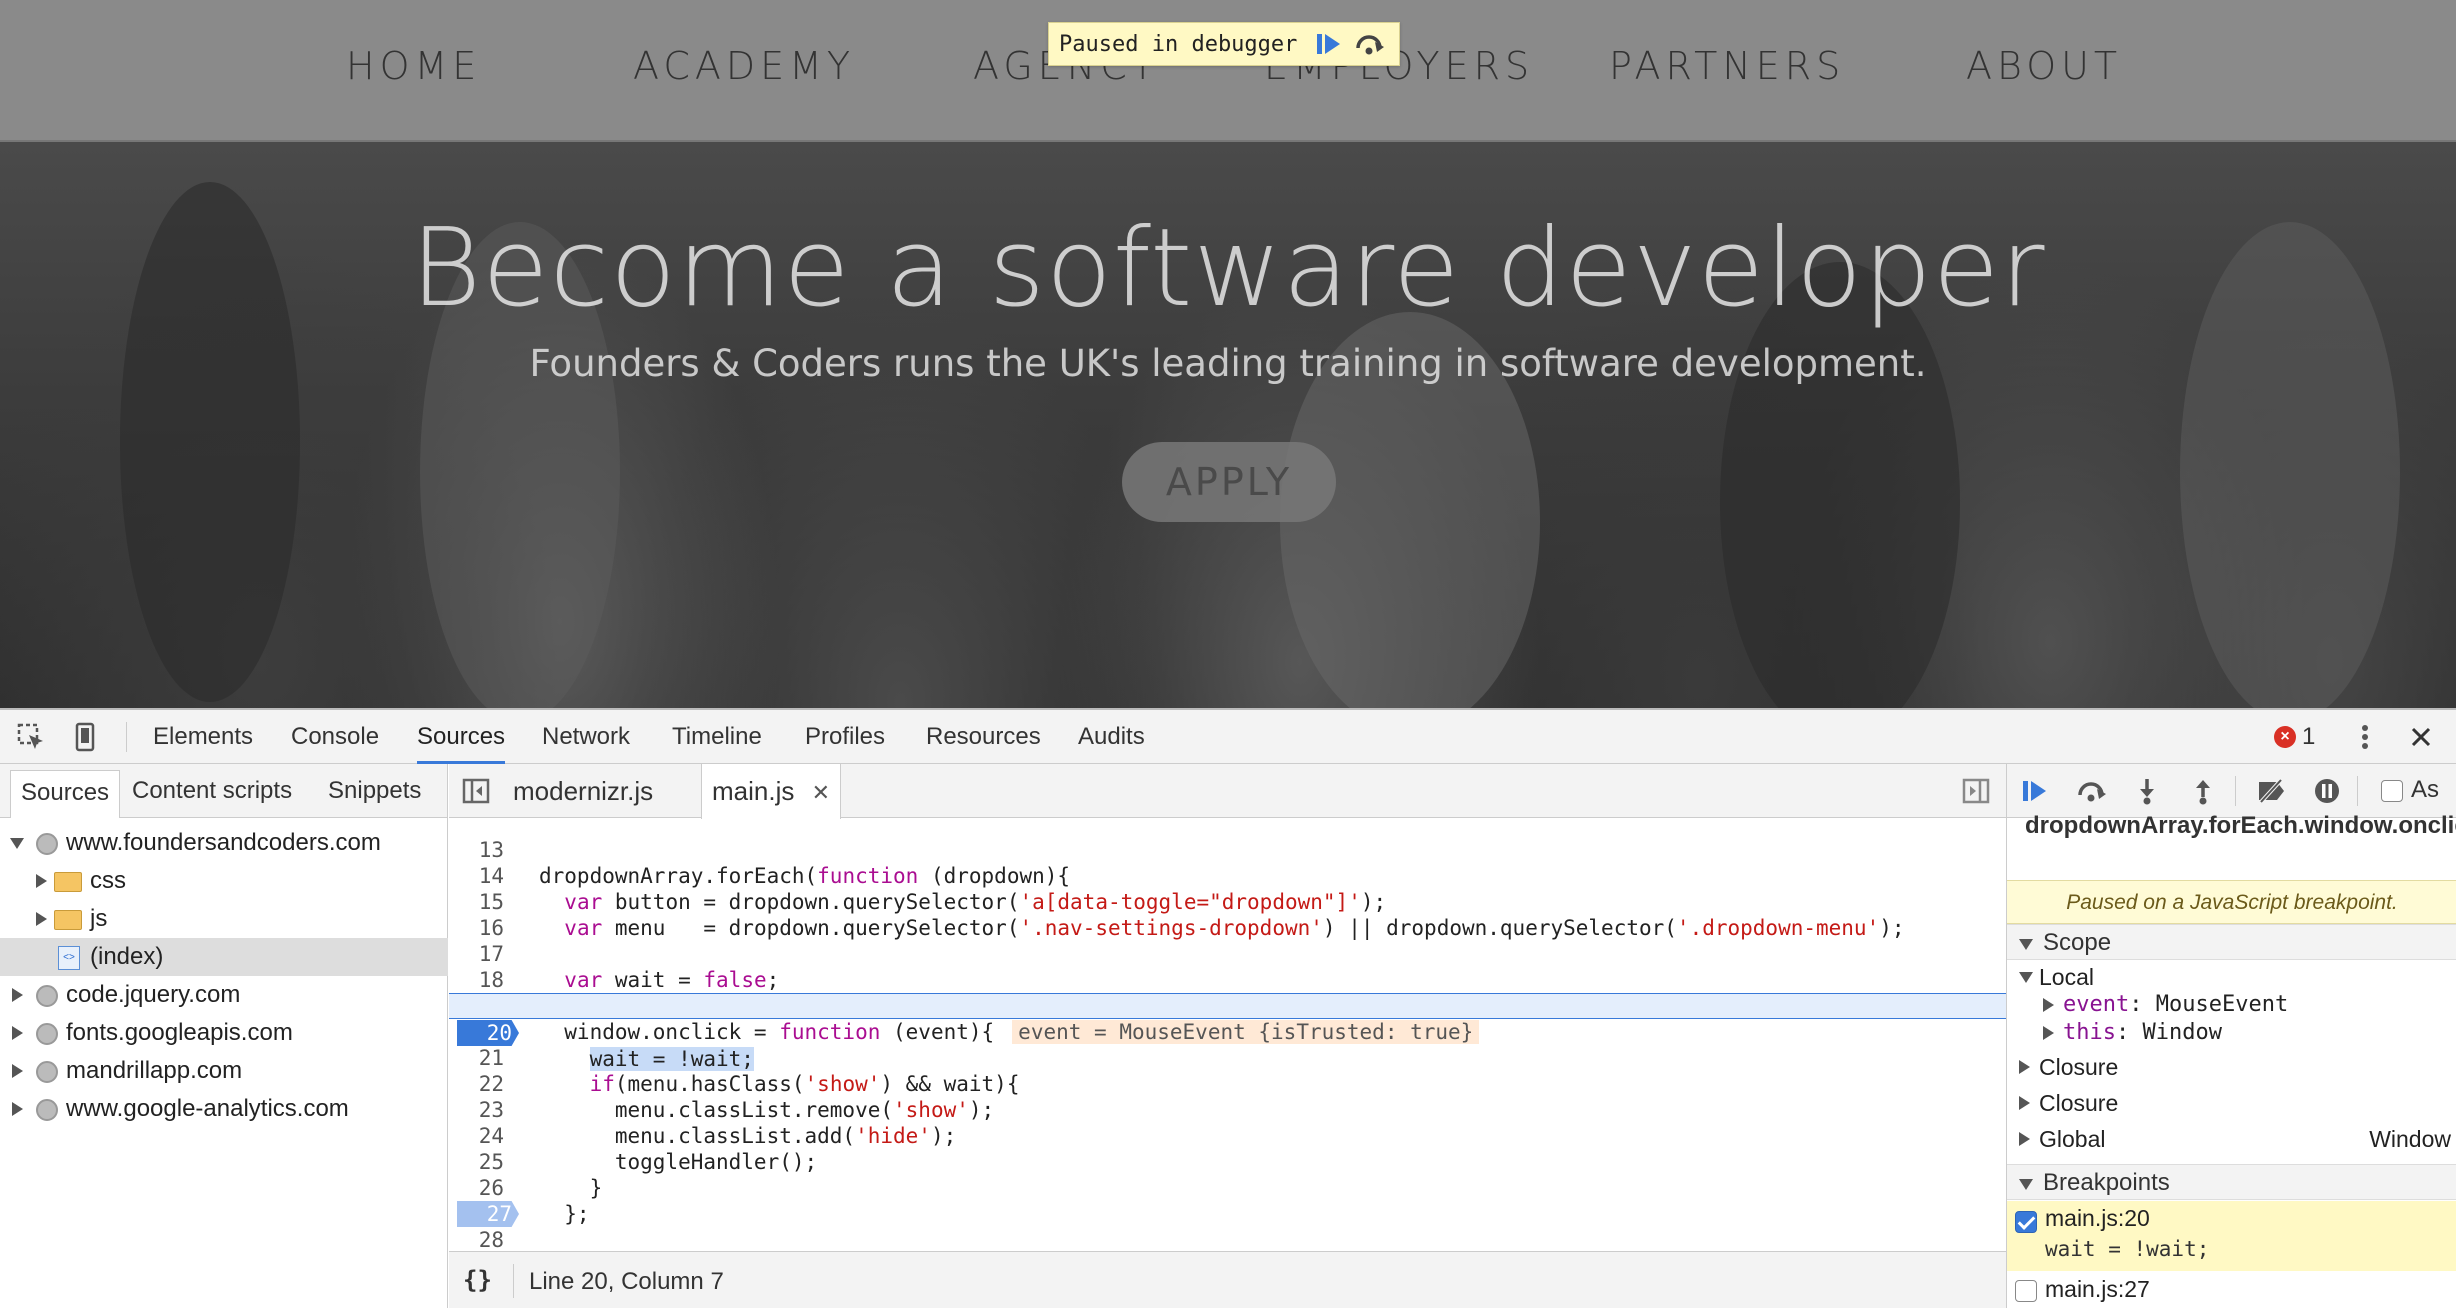 This screenshot has width=2456, height=1308. Describe the element at coordinates (1227, 914) in the screenshot. I see `code-line: 16` at that location.